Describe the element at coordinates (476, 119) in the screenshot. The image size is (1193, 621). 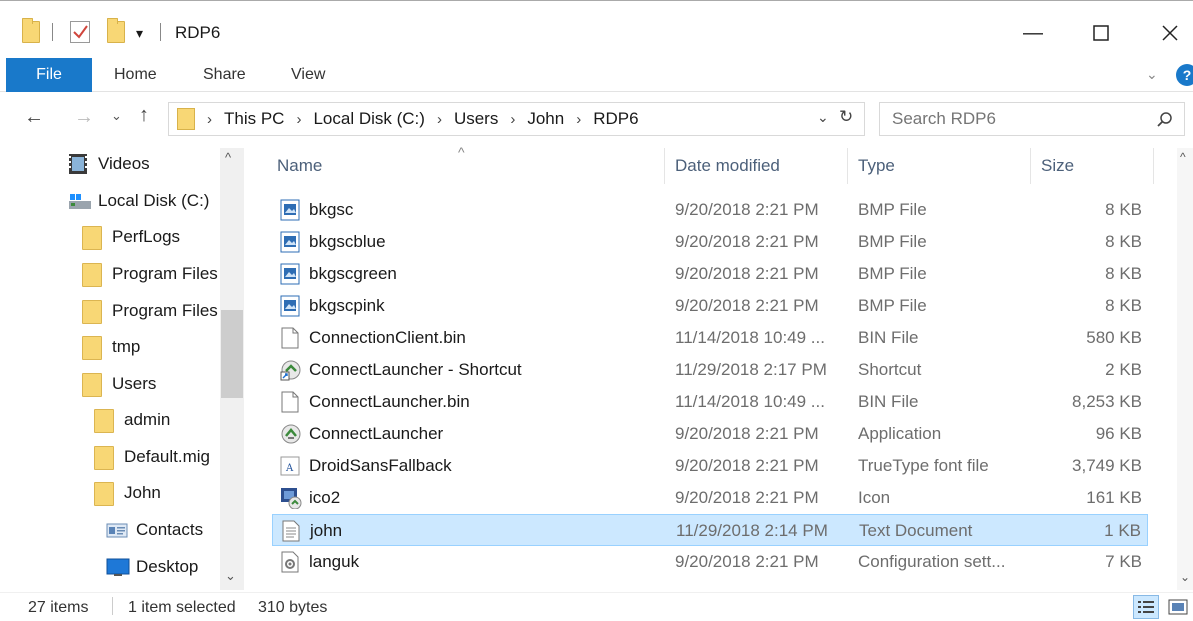
I see `breadcrumb-users: Users` at that location.